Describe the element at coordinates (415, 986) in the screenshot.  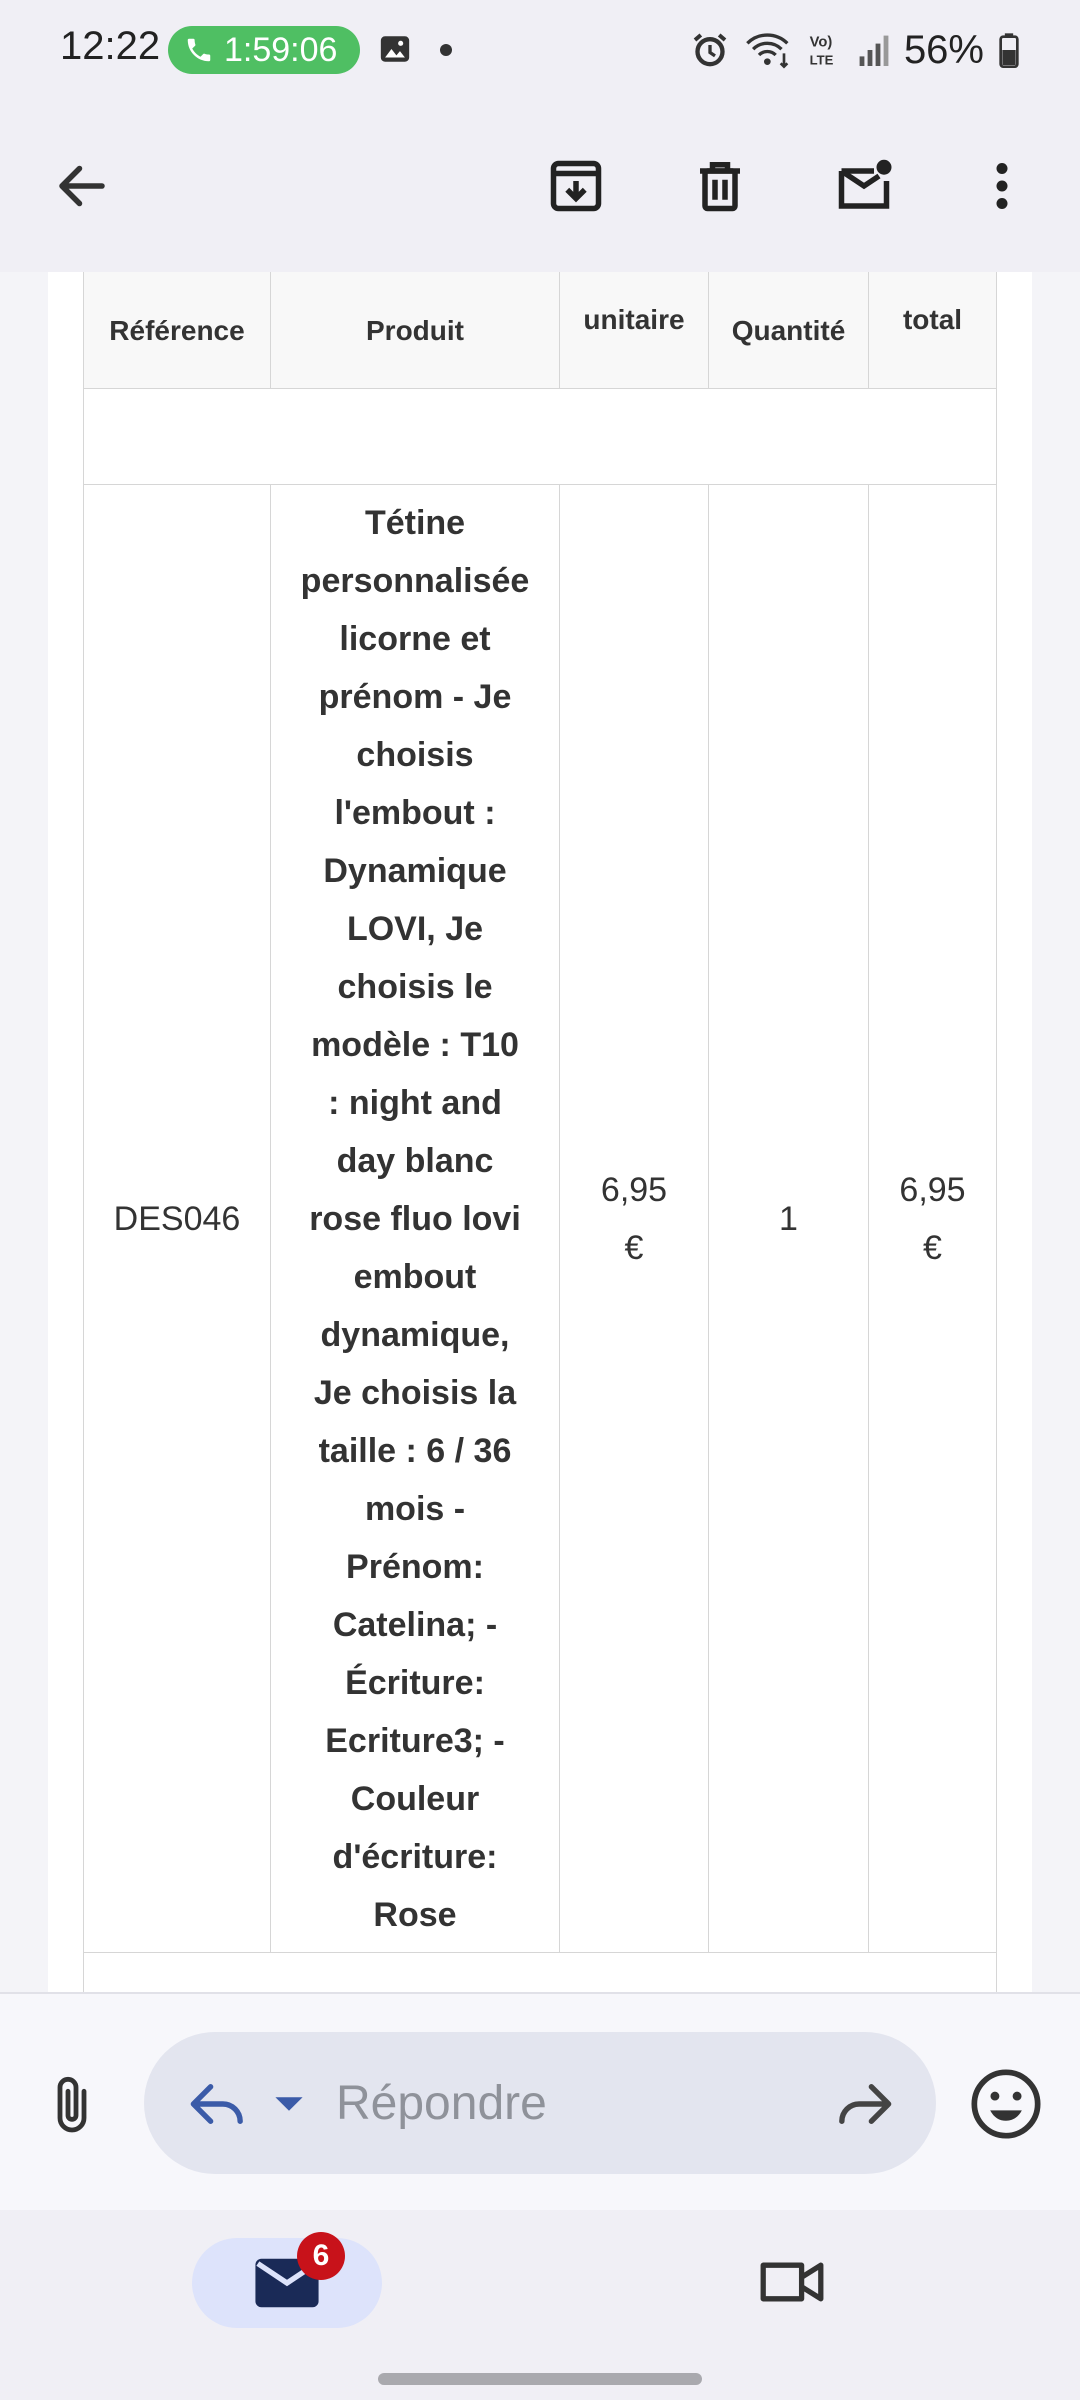
I see `product-line: choisis le` at that location.